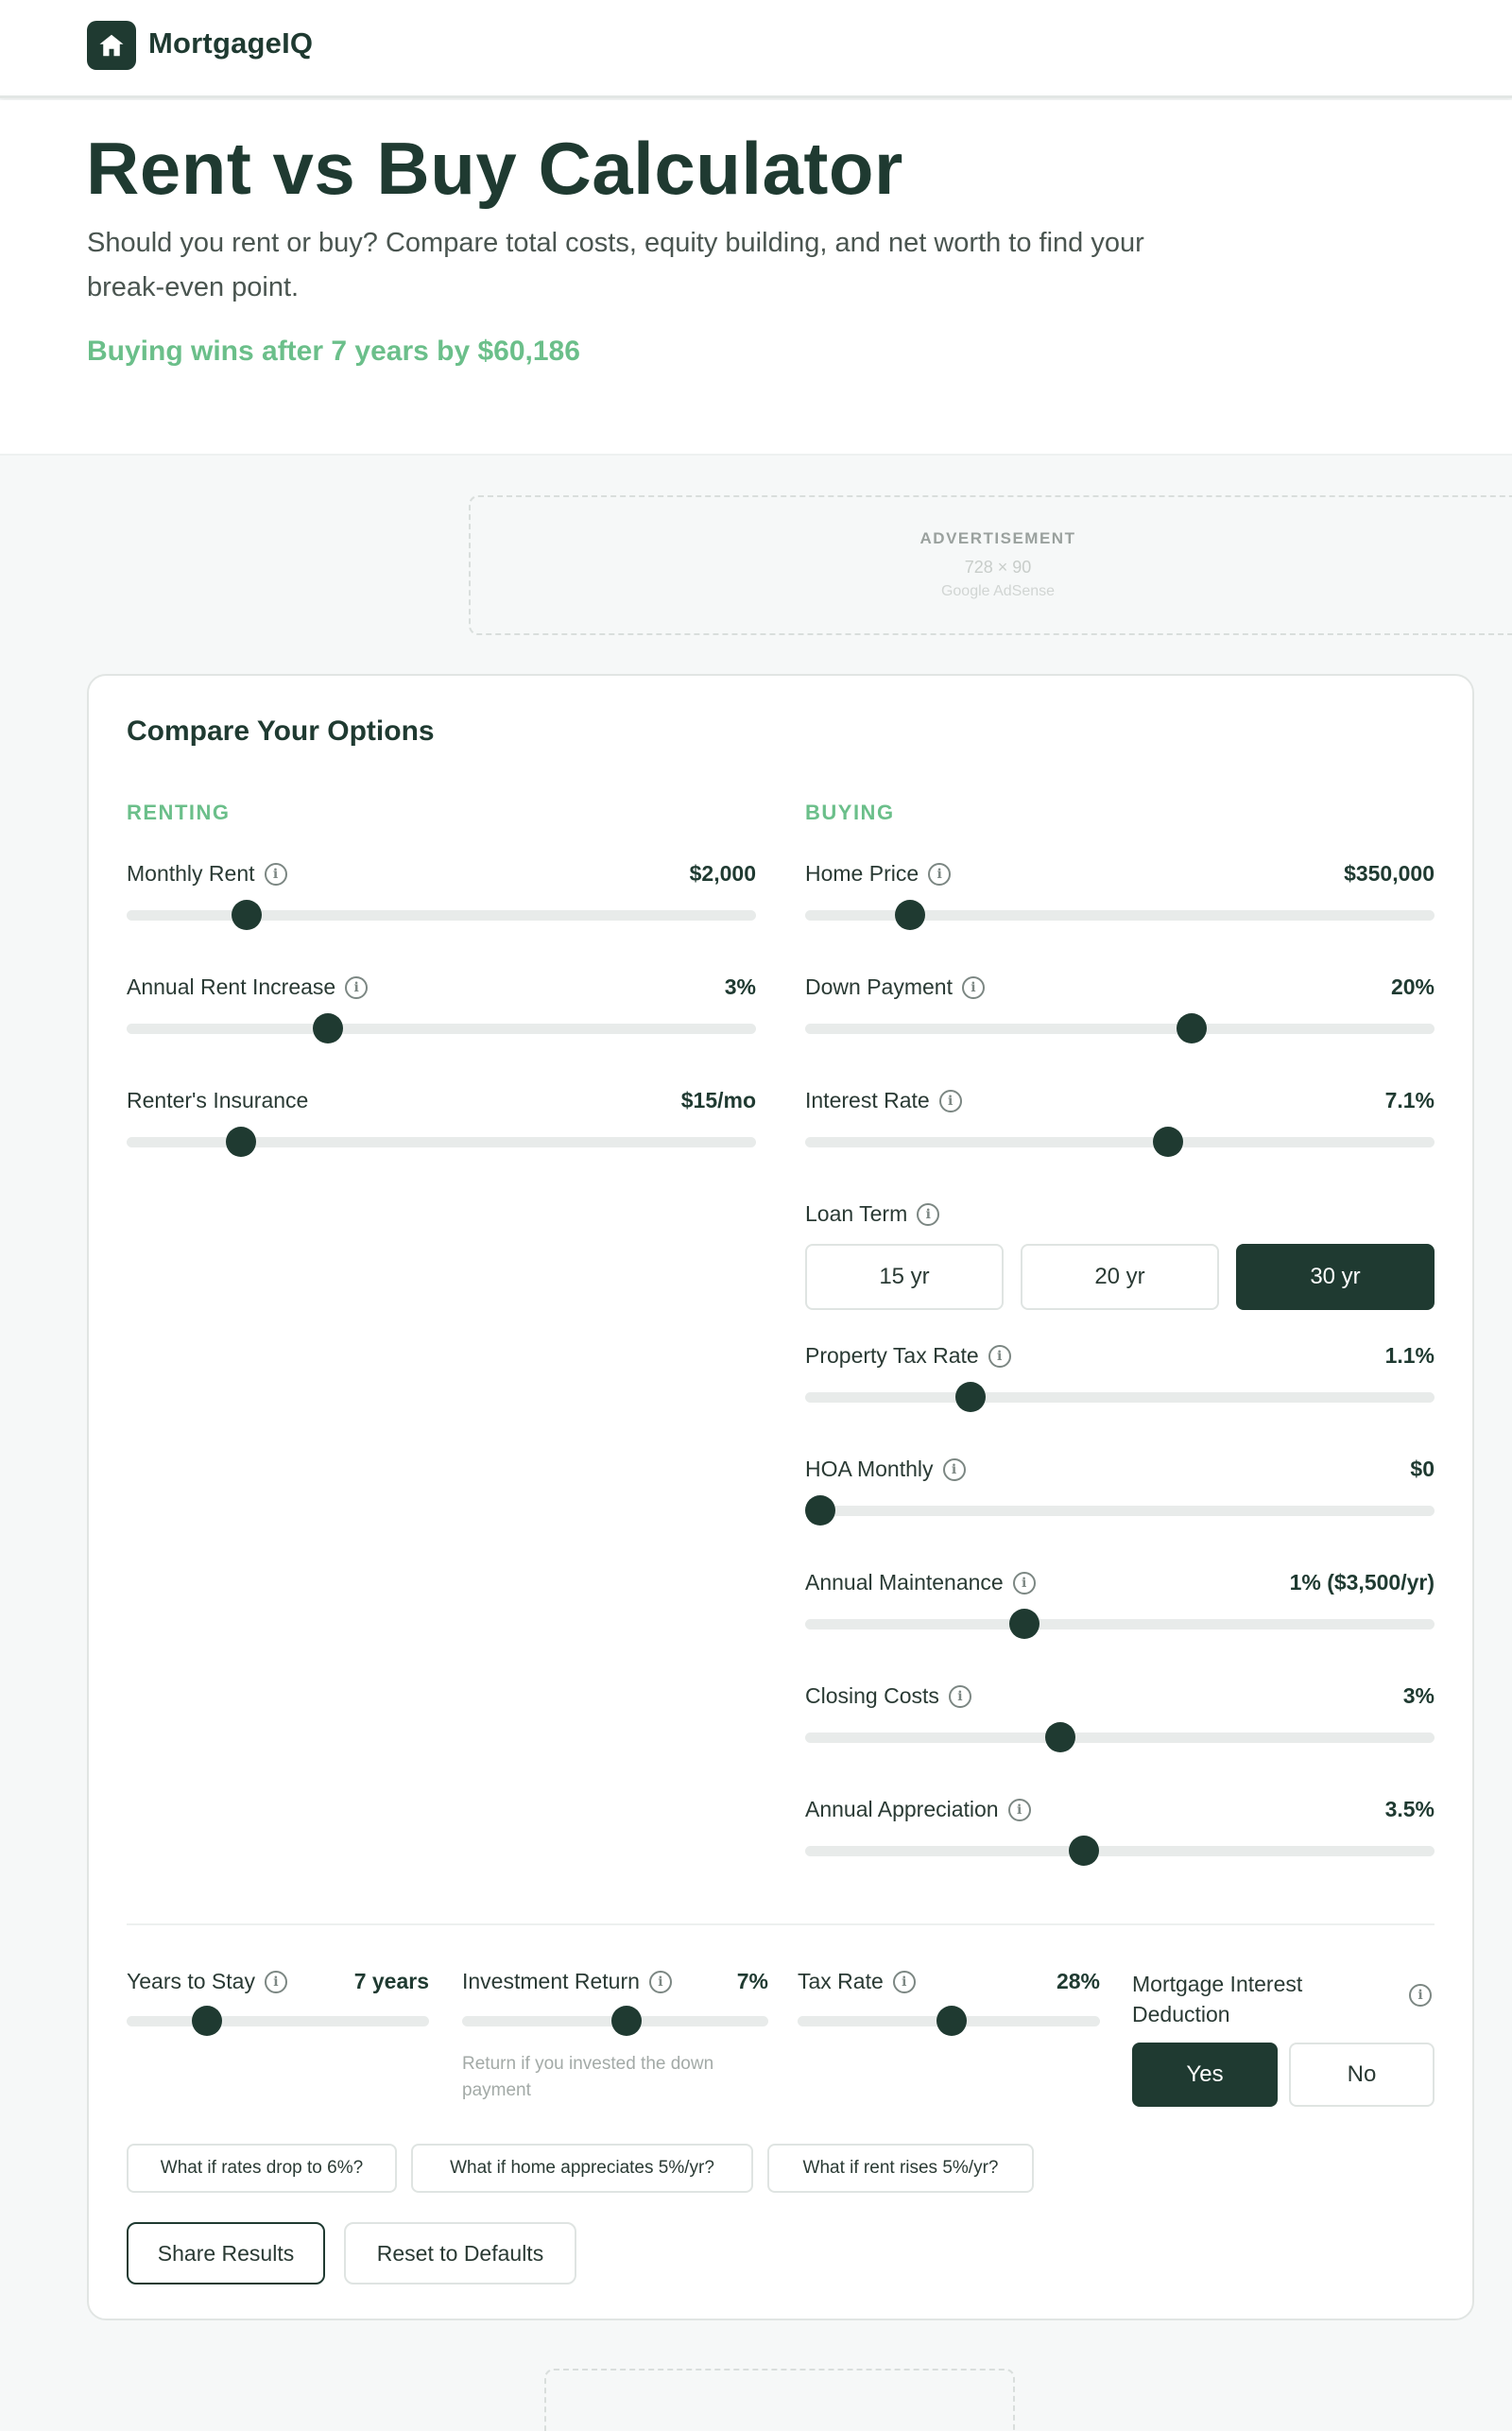  I want to click on scenario-chip-home-appreciates: What if home appreciates 5%/yr?, so click(582, 2168).